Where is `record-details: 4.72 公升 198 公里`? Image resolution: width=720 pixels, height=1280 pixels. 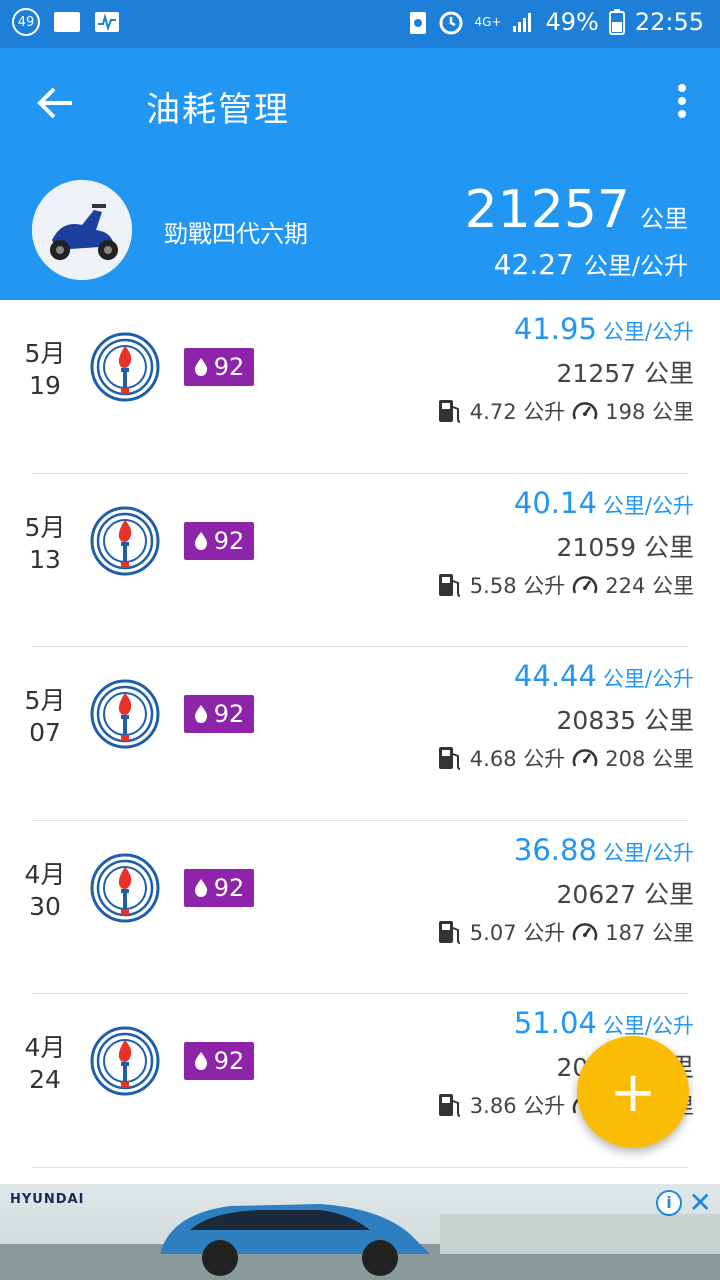
record-details: 4.72 公升 198 公里 is located at coordinates (565, 411).